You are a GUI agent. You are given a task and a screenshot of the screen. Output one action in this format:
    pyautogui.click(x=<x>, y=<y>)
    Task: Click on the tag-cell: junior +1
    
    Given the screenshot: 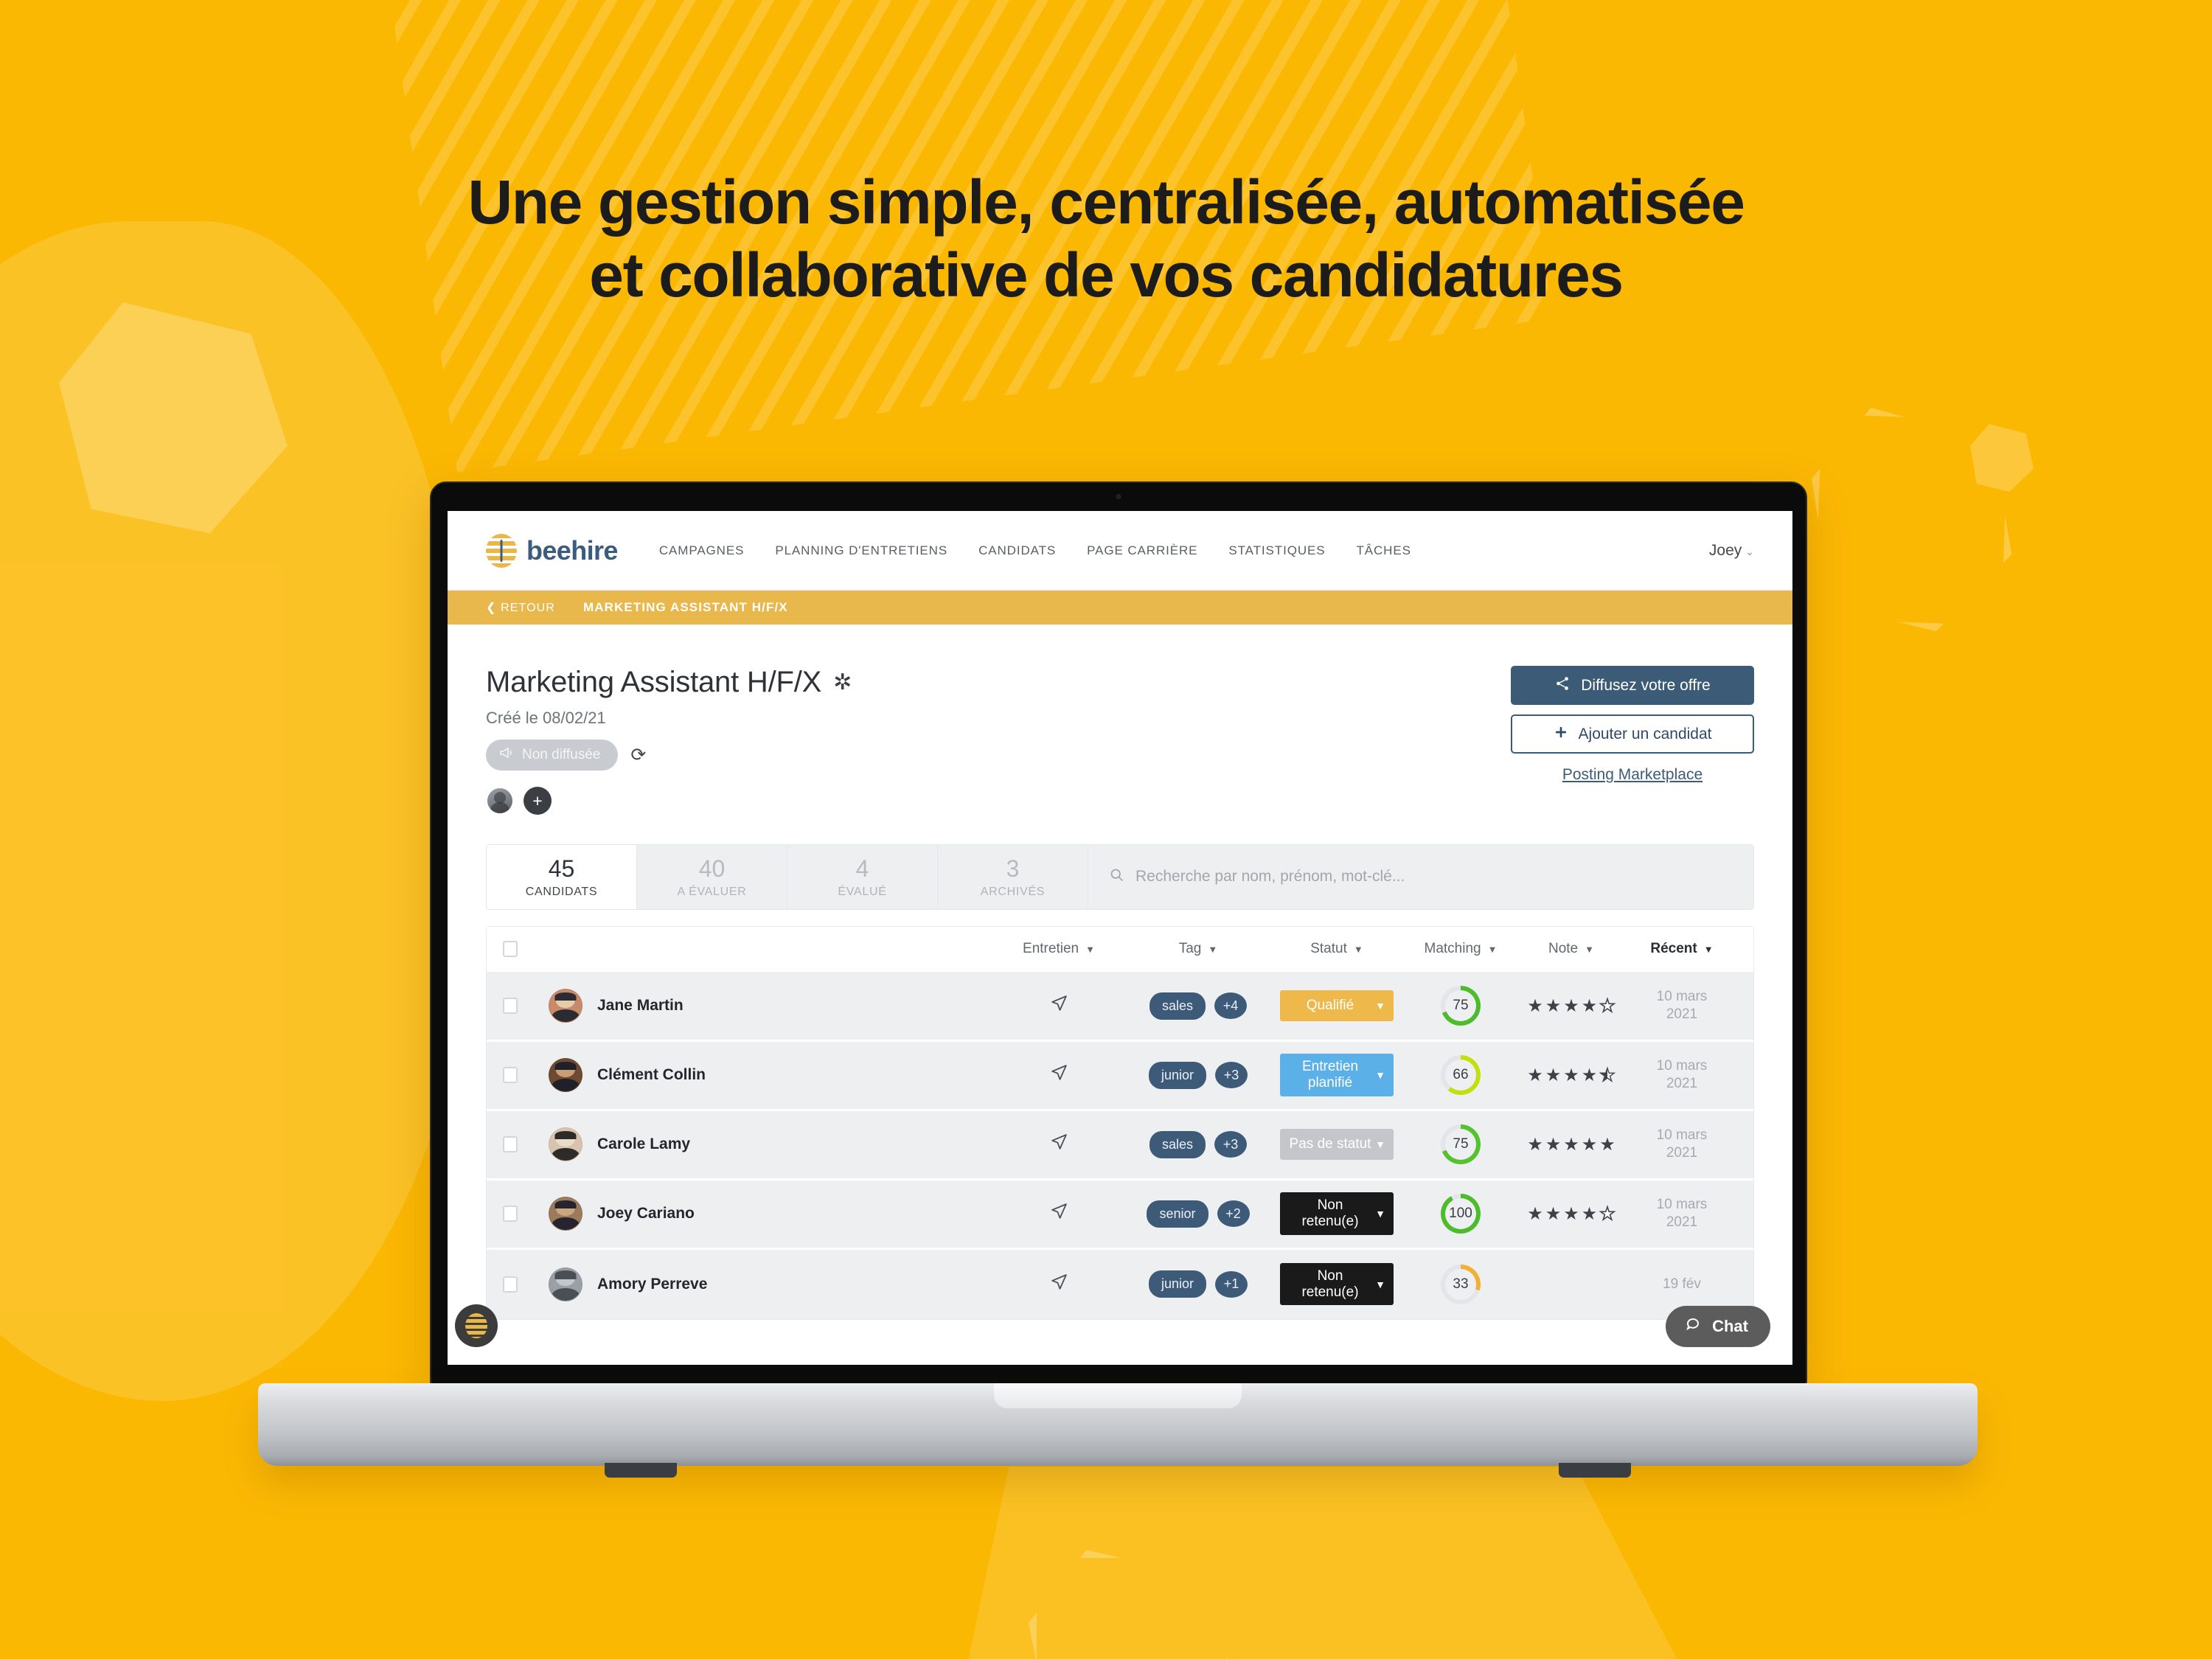 What is the action you would take?
    pyautogui.click(x=1198, y=1284)
    